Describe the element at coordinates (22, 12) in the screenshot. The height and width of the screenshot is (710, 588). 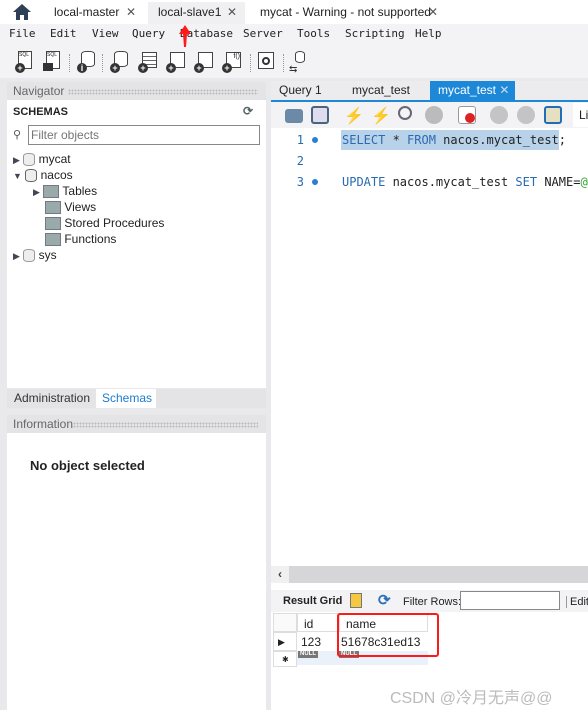
I see `home-icon` at that location.